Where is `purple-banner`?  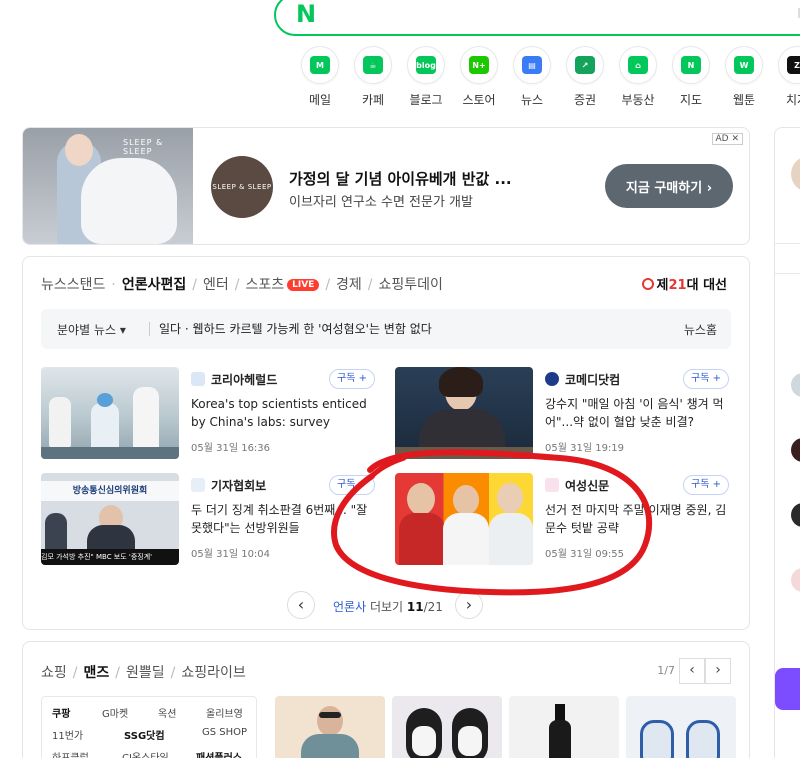 purple-banner is located at coordinates (787, 689).